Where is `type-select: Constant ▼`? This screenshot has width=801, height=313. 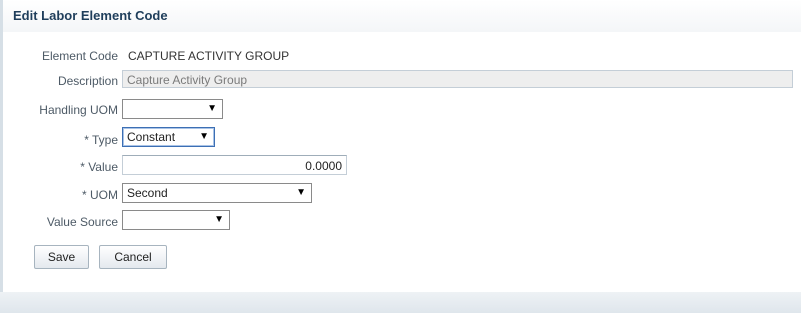 type-select: Constant ▼ is located at coordinates (168, 137).